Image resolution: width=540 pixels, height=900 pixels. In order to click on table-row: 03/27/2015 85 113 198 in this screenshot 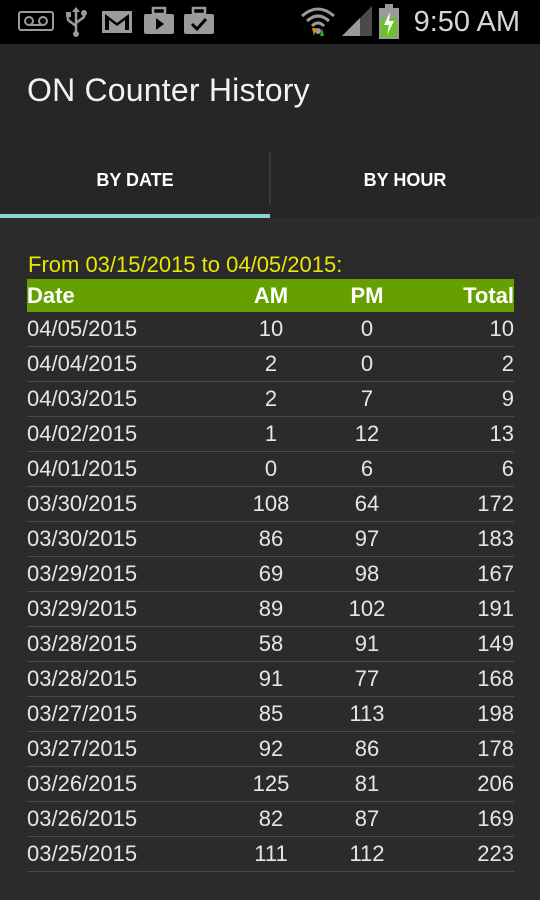, I will do `click(270, 714)`.